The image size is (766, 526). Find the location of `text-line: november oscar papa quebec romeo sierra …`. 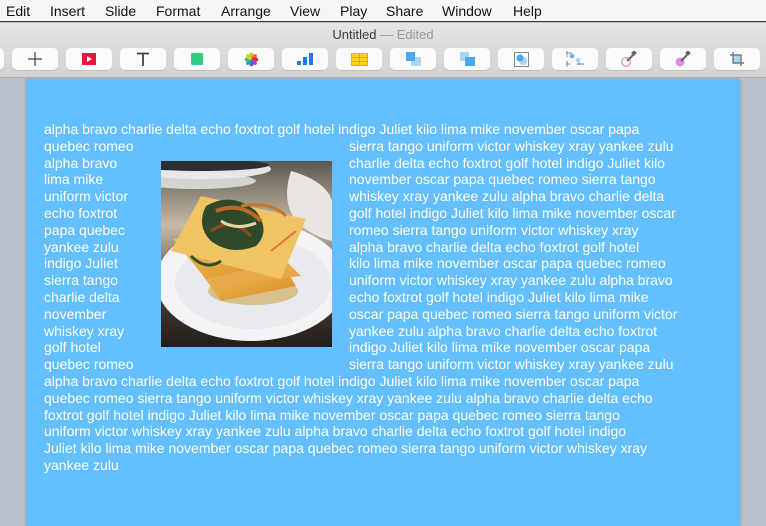

text-line: november oscar papa quebec romeo sierra … is located at coordinates (502, 179).